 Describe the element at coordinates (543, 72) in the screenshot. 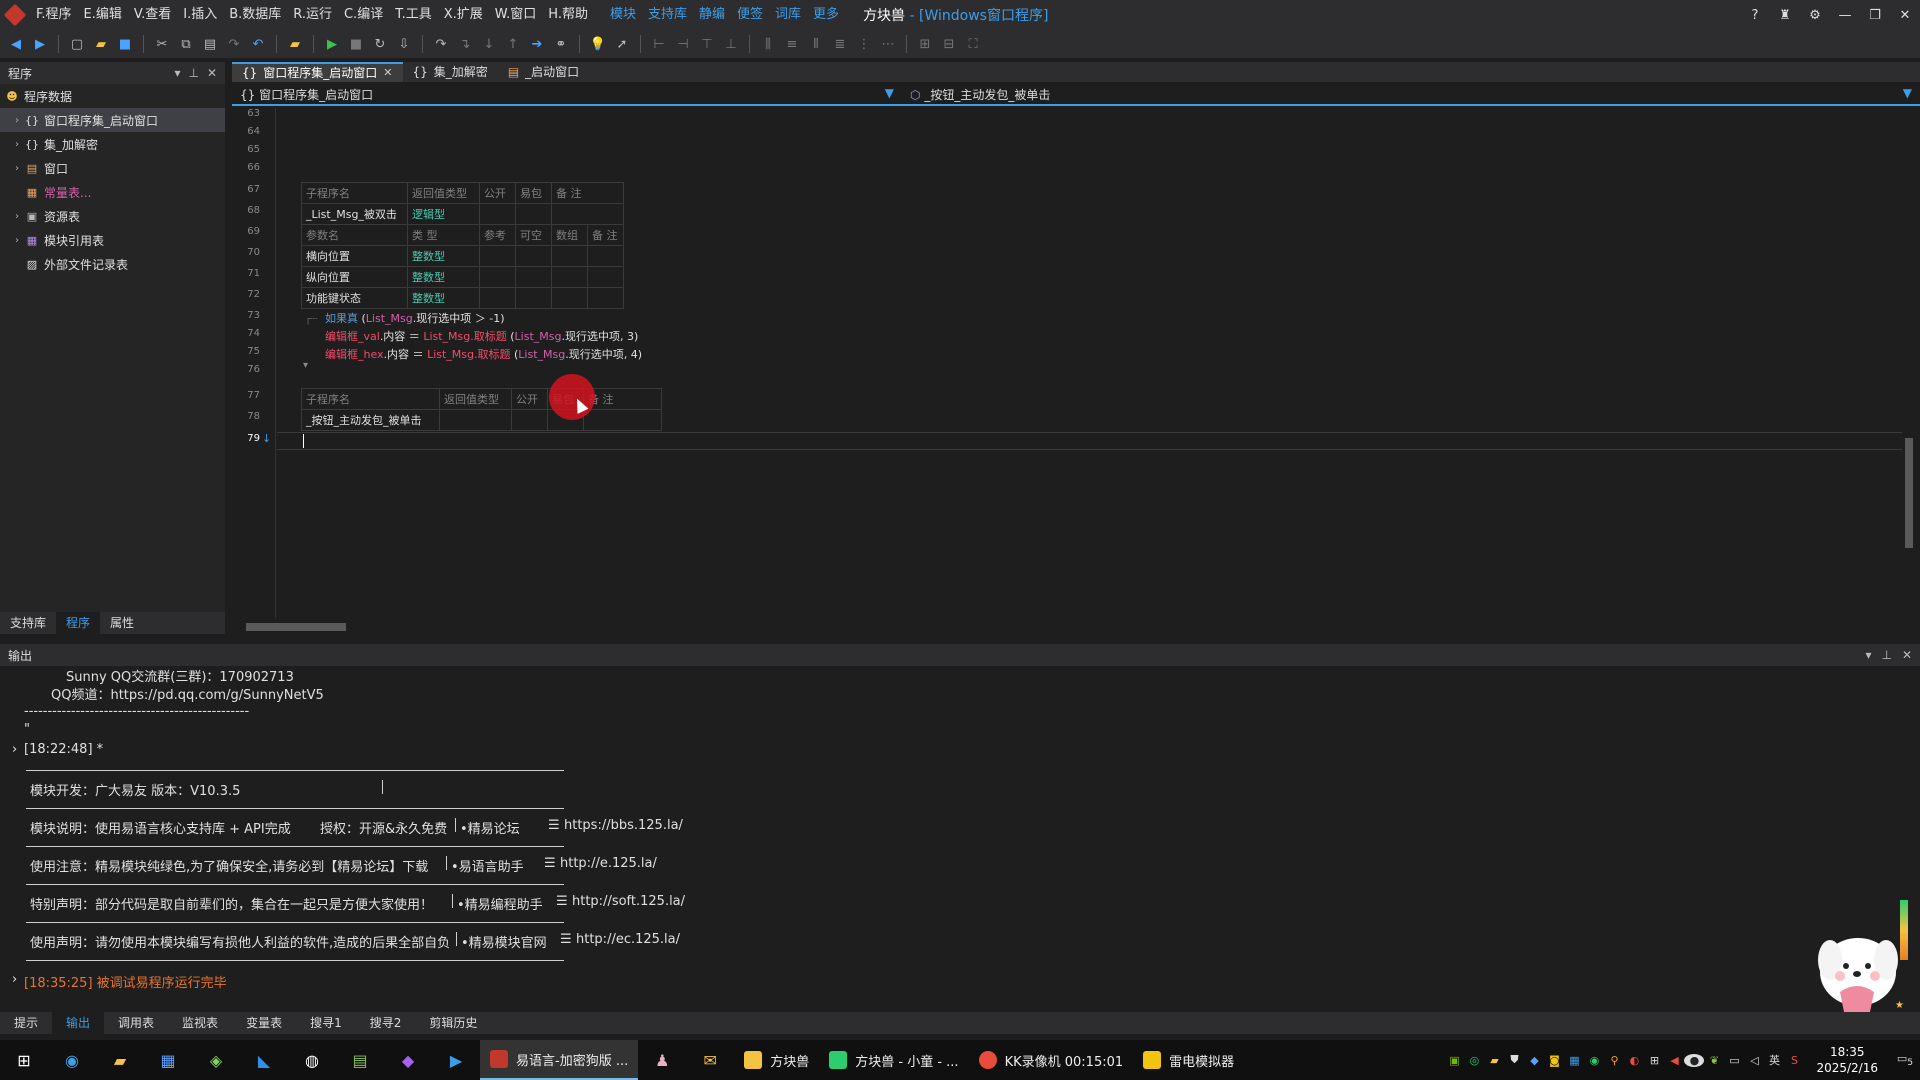

I see `tab-startup-window: ▤ _启动窗口` at that location.